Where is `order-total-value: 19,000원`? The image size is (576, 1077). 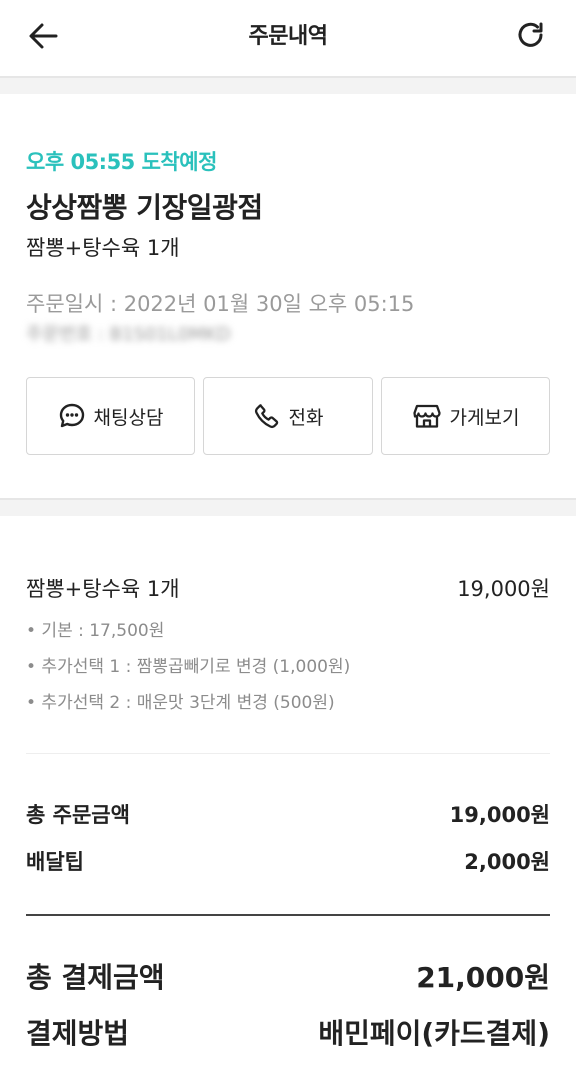
order-total-value: 19,000원 is located at coordinates (499, 815).